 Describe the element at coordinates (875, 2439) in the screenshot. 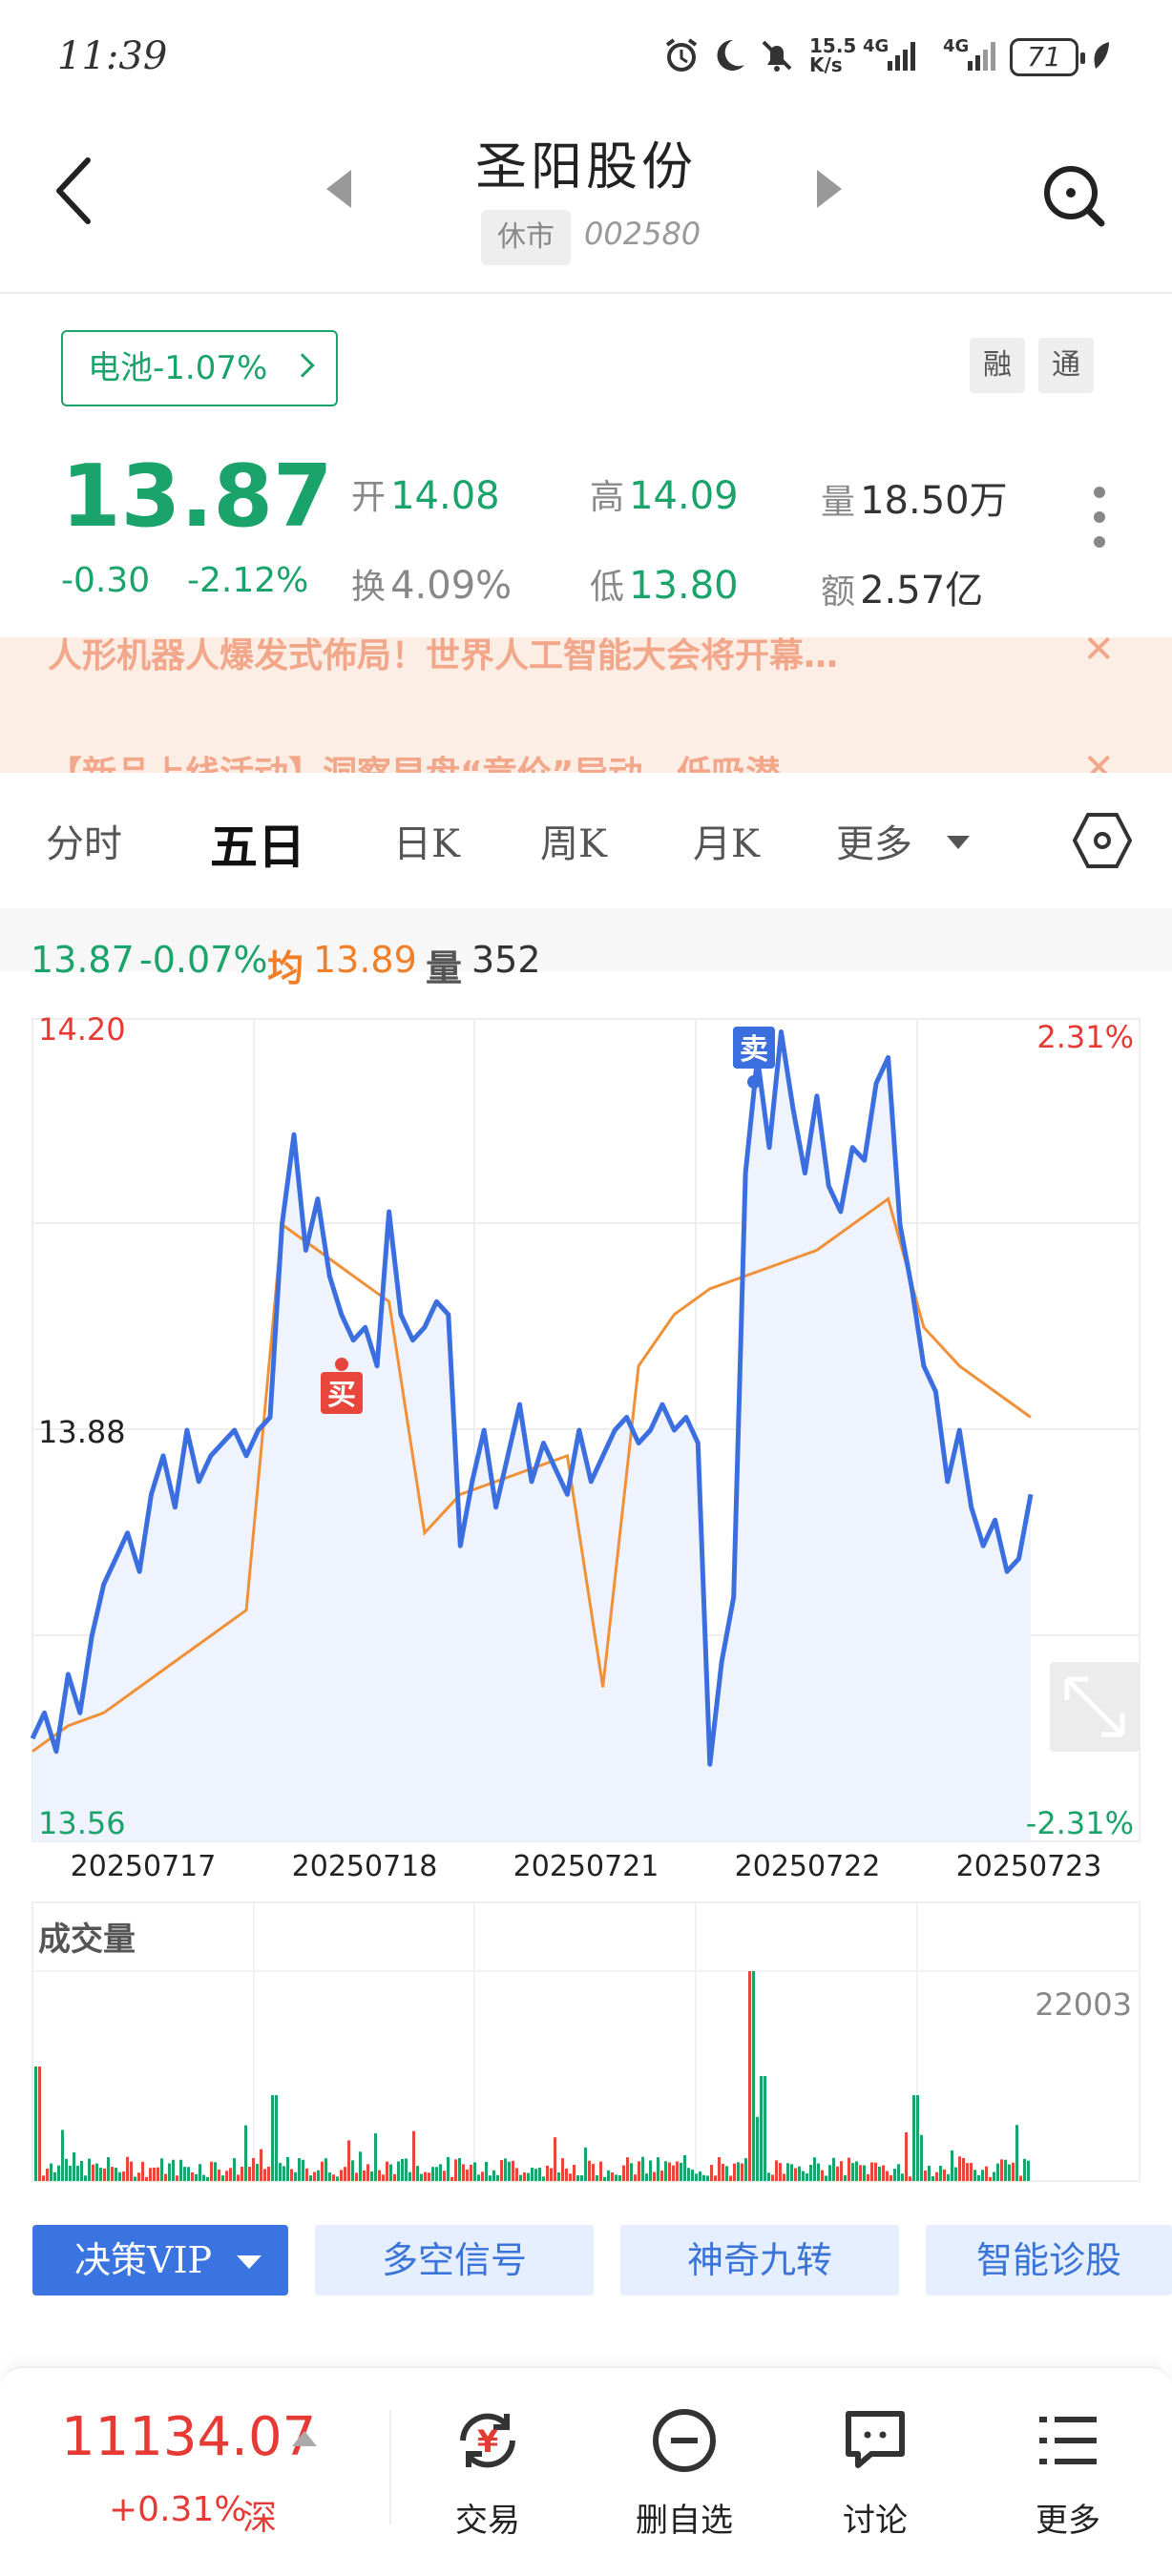

I see `chat-icon` at that location.